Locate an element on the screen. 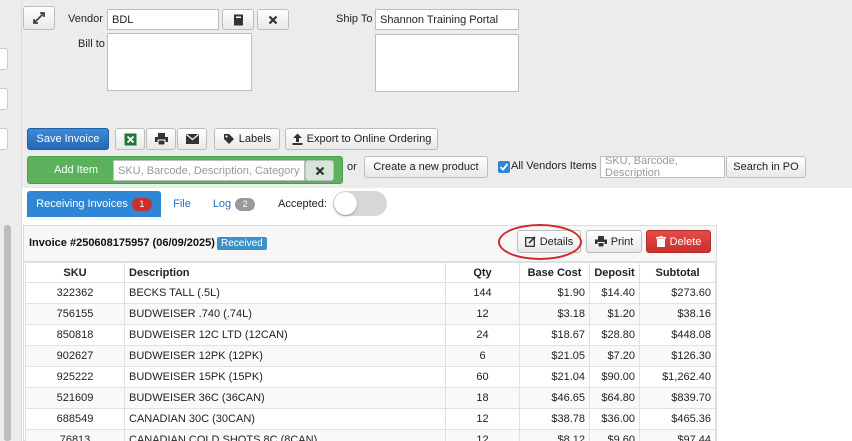  cell-base-cost: $38.78 is located at coordinates (554, 419).